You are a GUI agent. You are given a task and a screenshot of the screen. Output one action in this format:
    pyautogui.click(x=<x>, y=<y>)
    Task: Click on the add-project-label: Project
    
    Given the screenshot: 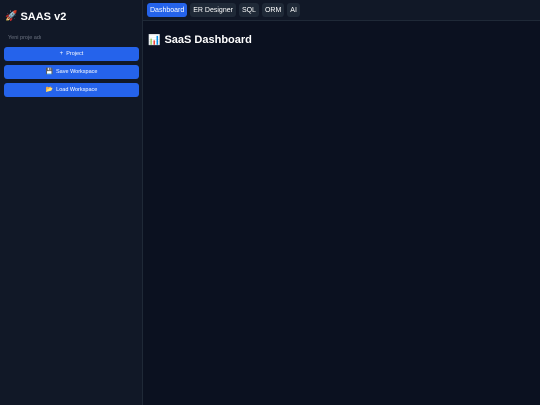 What is the action you would take?
    pyautogui.click(x=75, y=54)
    